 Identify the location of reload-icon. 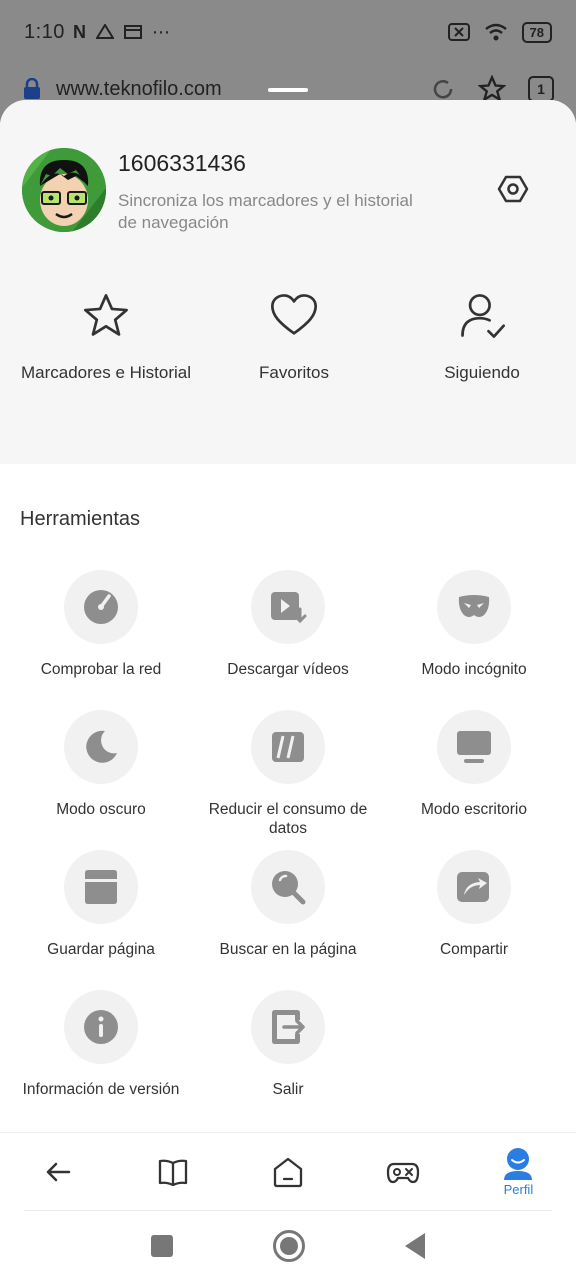
(443, 89).